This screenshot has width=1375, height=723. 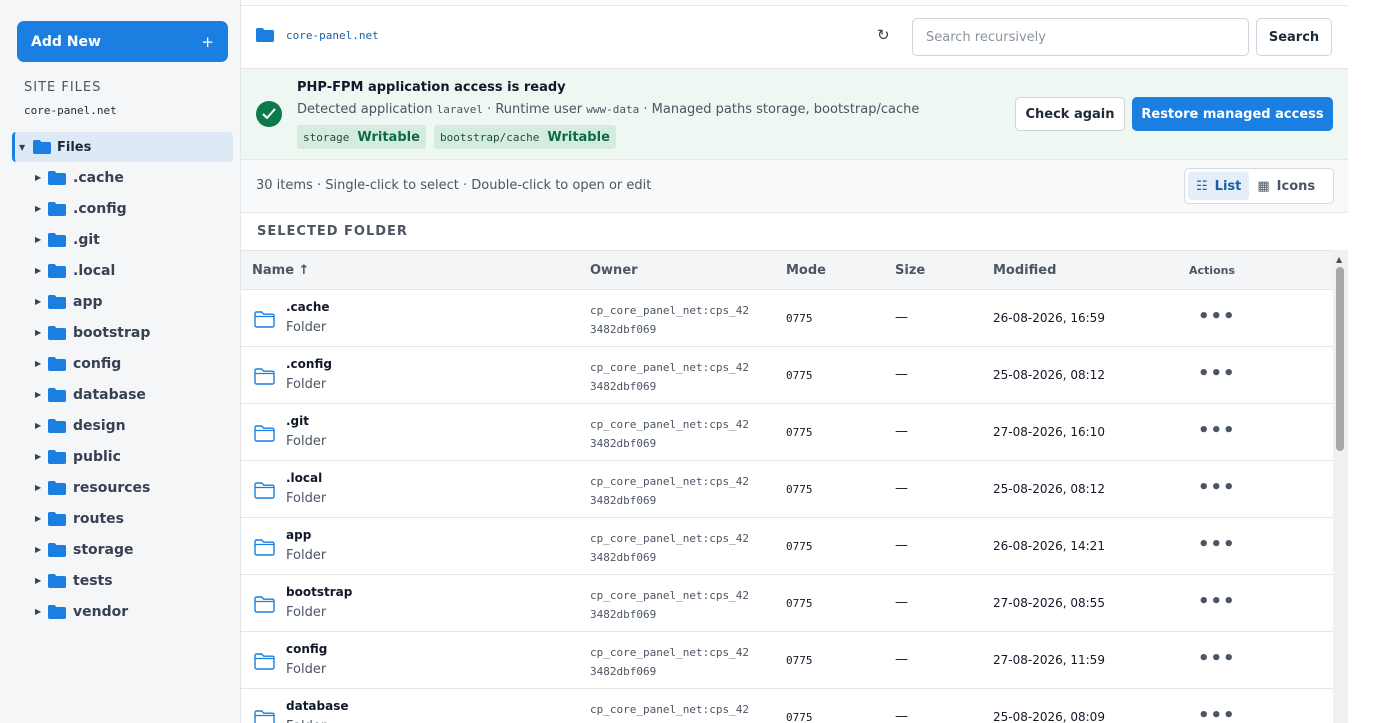 I want to click on breadcrumb-path: core-panel.net, so click(x=332, y=35).